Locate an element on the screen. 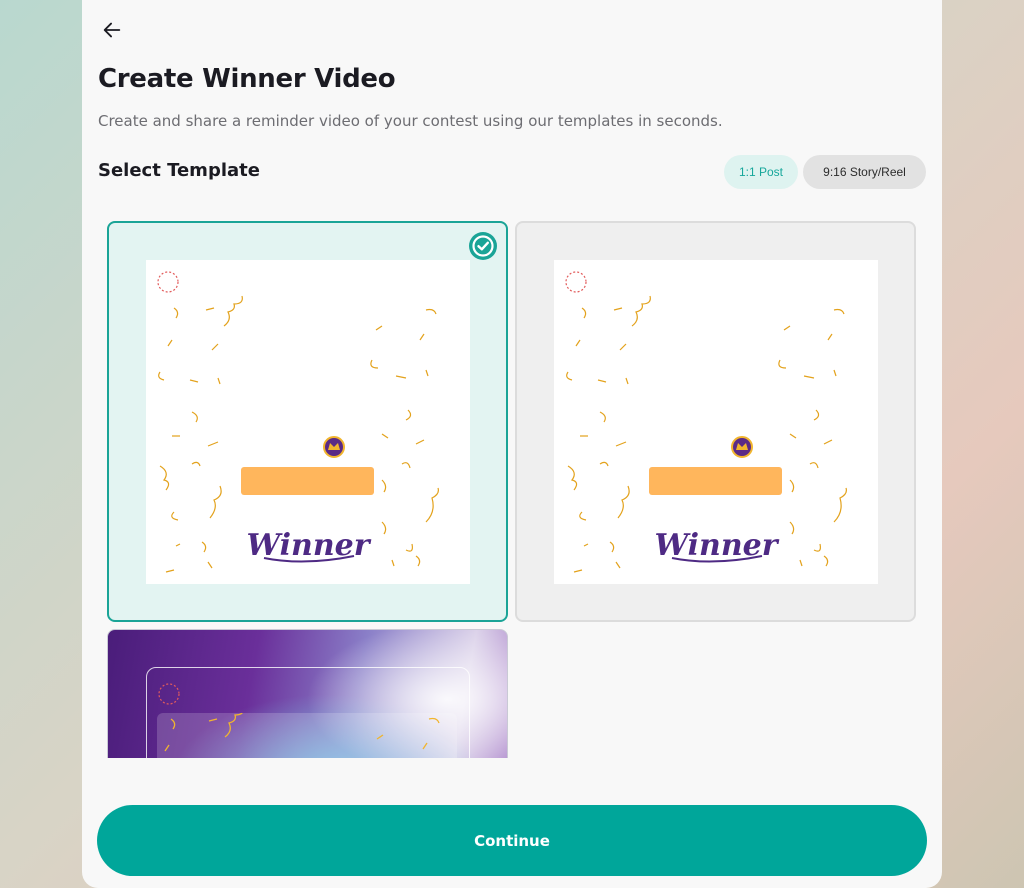  ratio-9-16-story-reel-button: 9:16 Story/Reel is located at coordinates (864, 172).